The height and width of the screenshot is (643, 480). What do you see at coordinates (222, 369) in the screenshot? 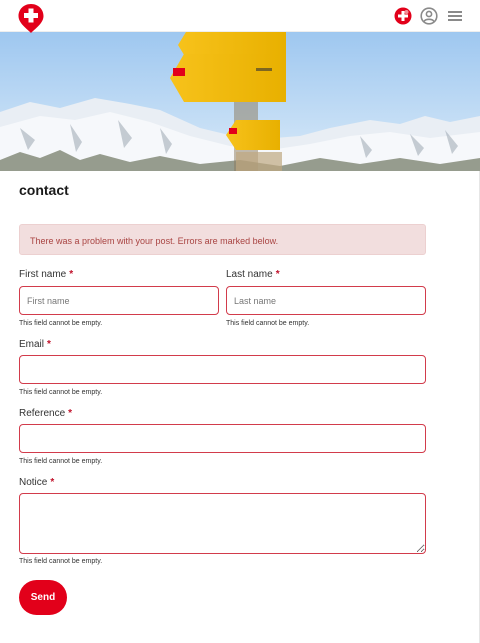
I see `email-input` at bounding box center [222, 369].